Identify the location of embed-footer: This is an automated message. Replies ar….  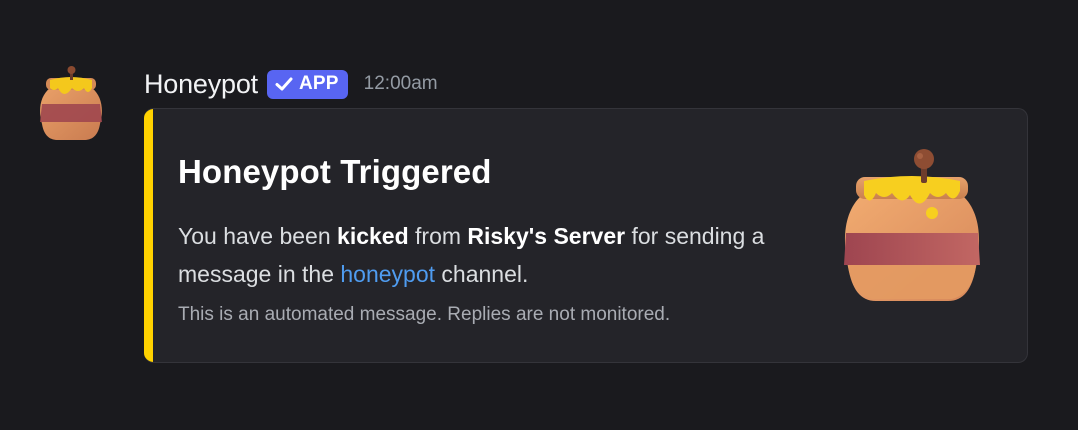
(424, 314).